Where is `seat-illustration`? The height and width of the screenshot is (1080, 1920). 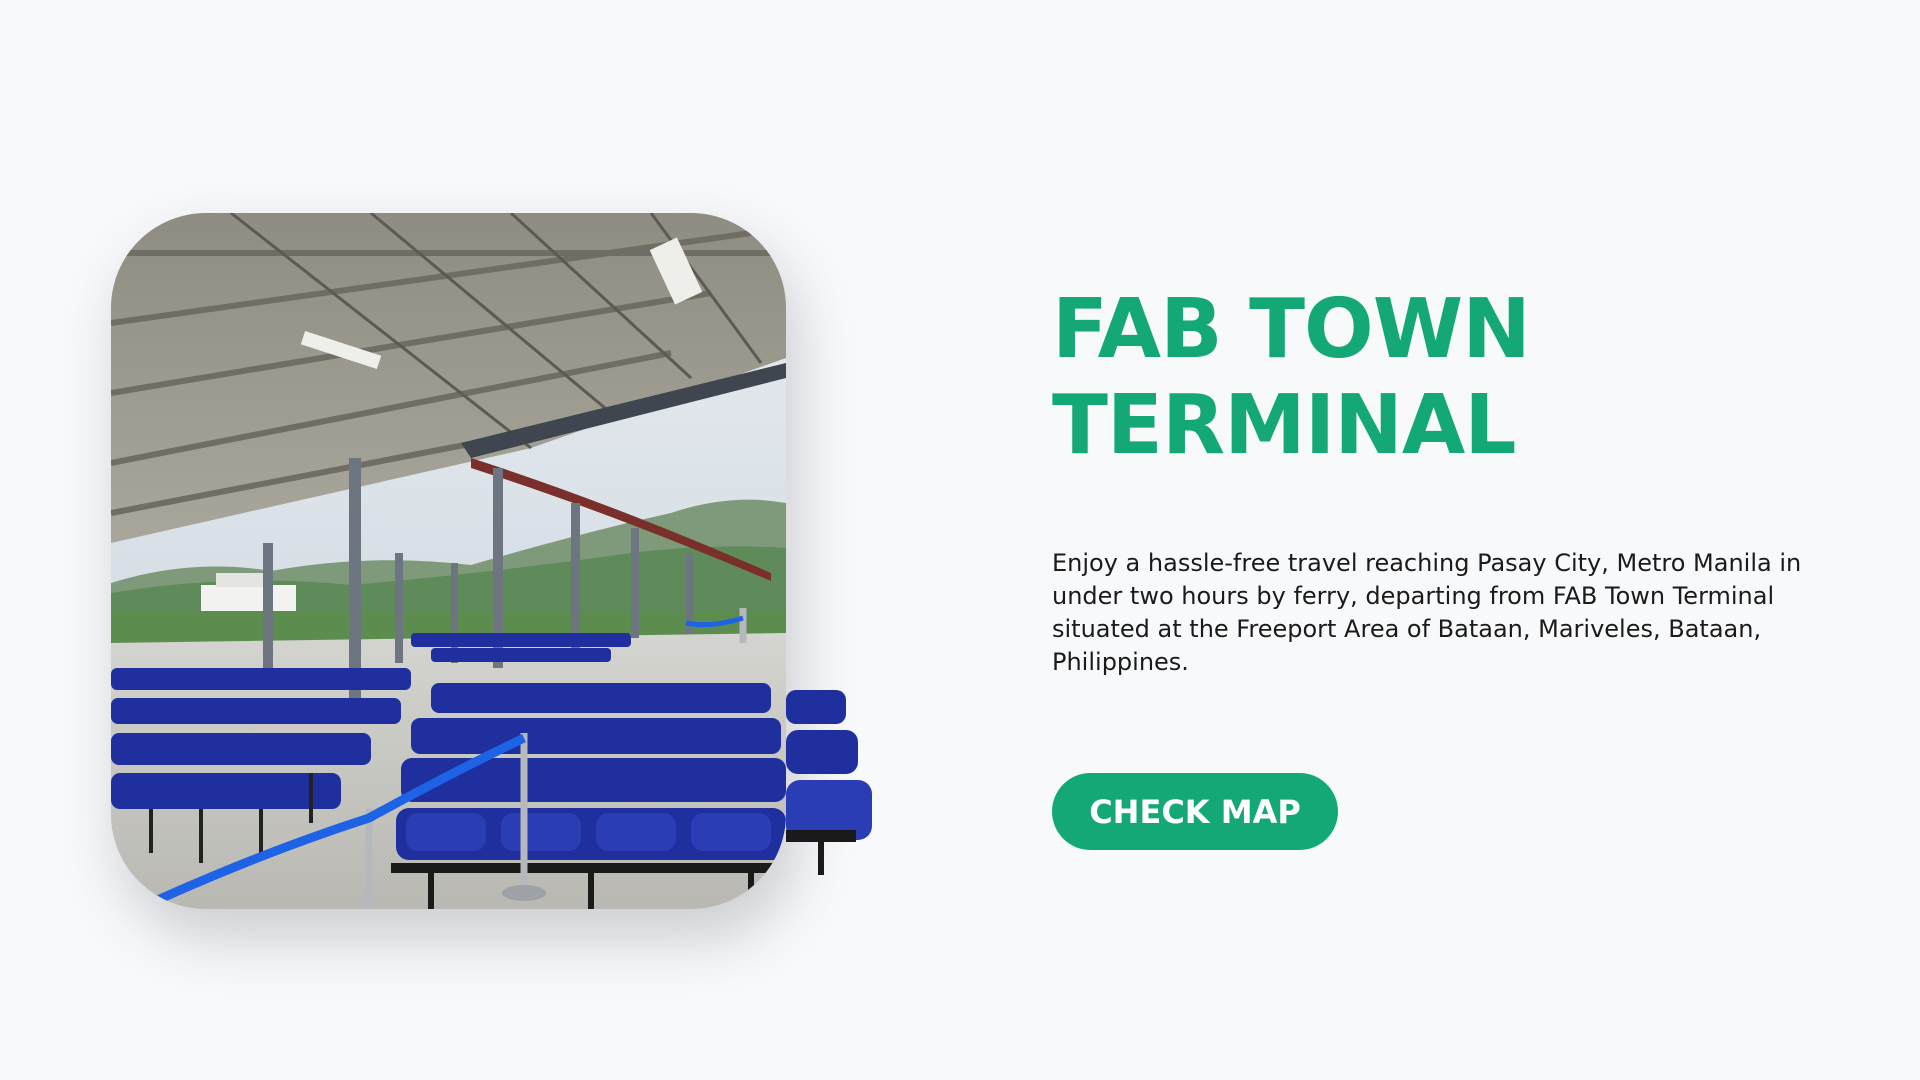 seat-illustration is located at coordinates (829, 782).